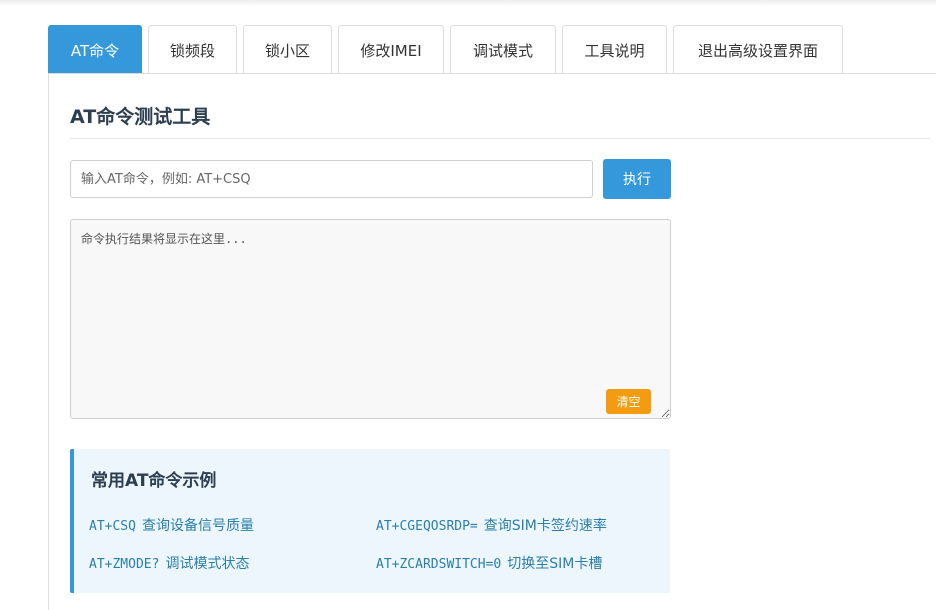 The height and width of the screenshot is (610, 936). I want to click on title-divider, so click(500, 138).